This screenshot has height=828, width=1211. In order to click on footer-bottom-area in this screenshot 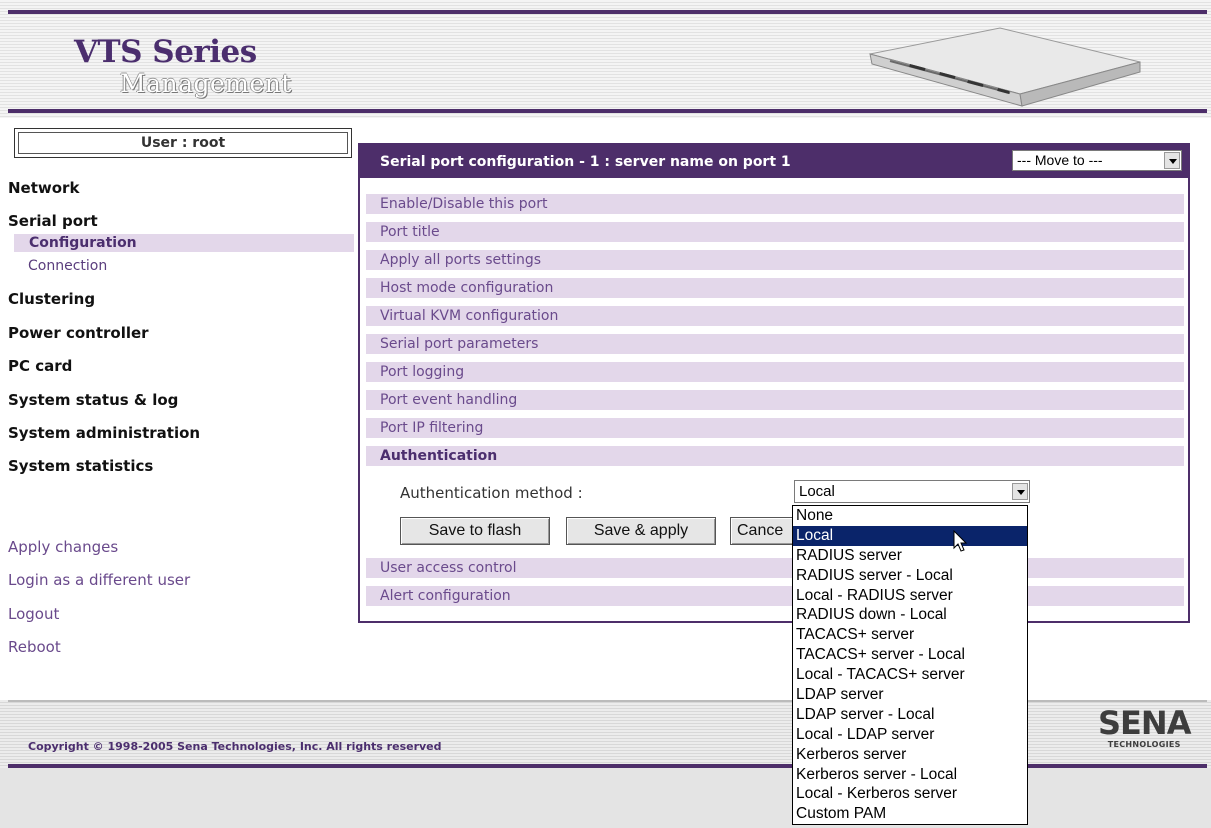, I will do `click(605, 798)`.